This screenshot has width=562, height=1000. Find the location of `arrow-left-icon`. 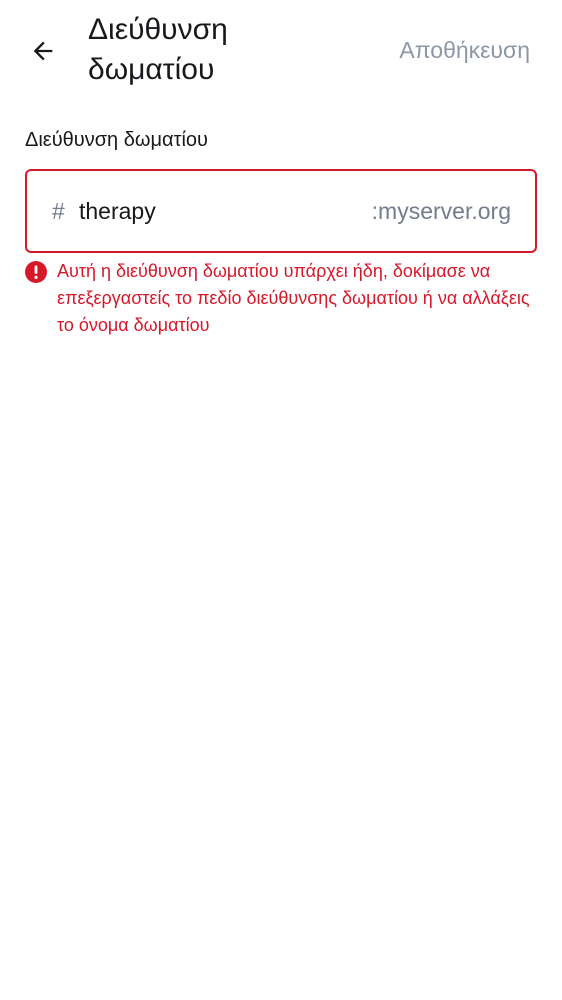

arrow-left-icon is located at coordinates (43, 51).